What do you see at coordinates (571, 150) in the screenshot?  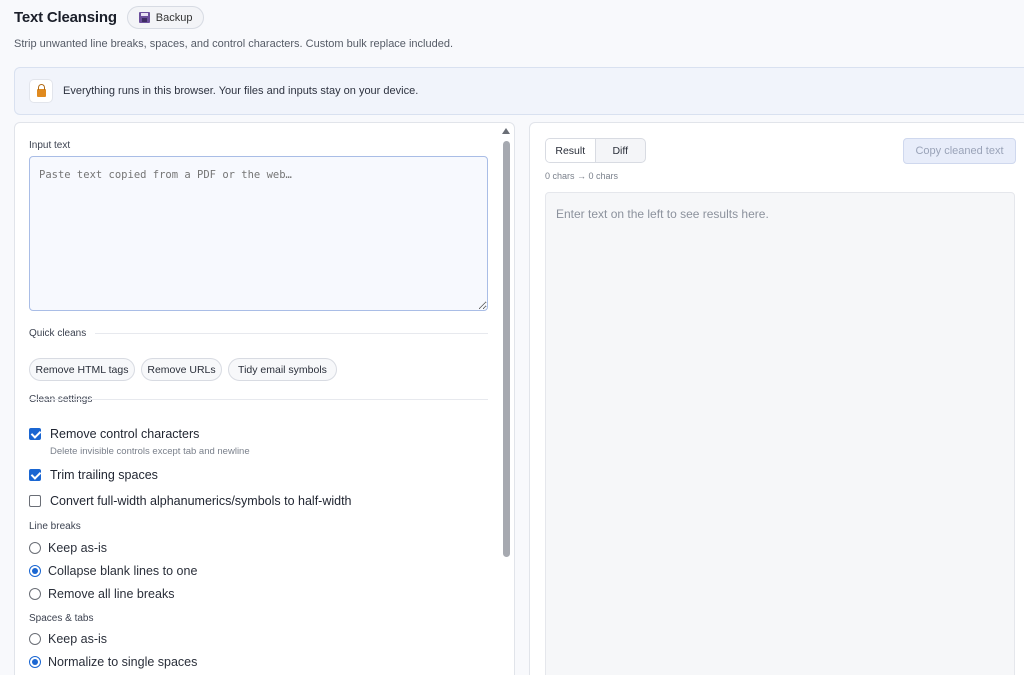 I see `tab-result: Result` at bounding box center [571, 150].